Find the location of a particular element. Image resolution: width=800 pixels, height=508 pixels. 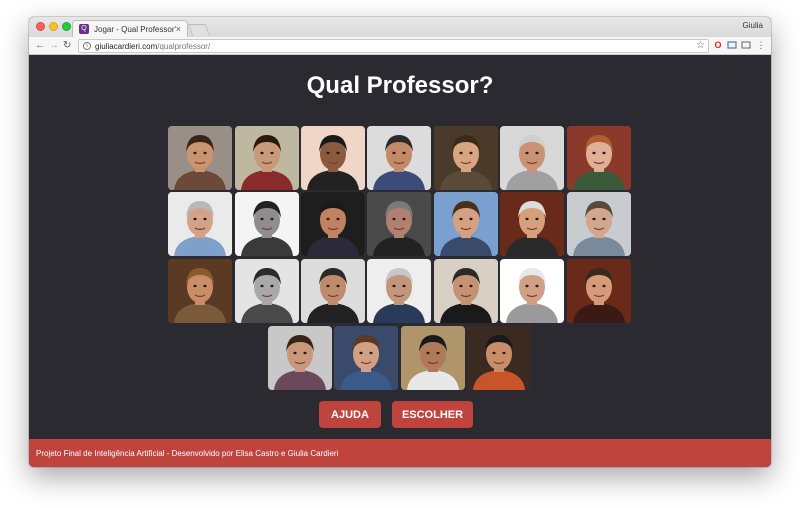

choose-button: ESCOLHER is located at coordinates (432, 414).